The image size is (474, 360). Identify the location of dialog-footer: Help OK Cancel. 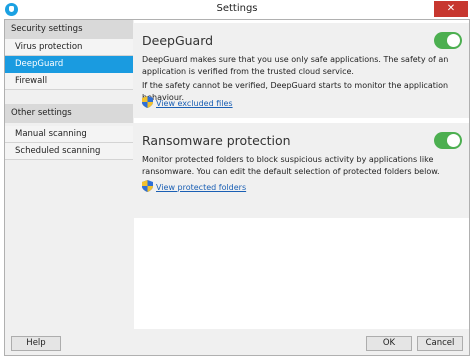
(237, 342).